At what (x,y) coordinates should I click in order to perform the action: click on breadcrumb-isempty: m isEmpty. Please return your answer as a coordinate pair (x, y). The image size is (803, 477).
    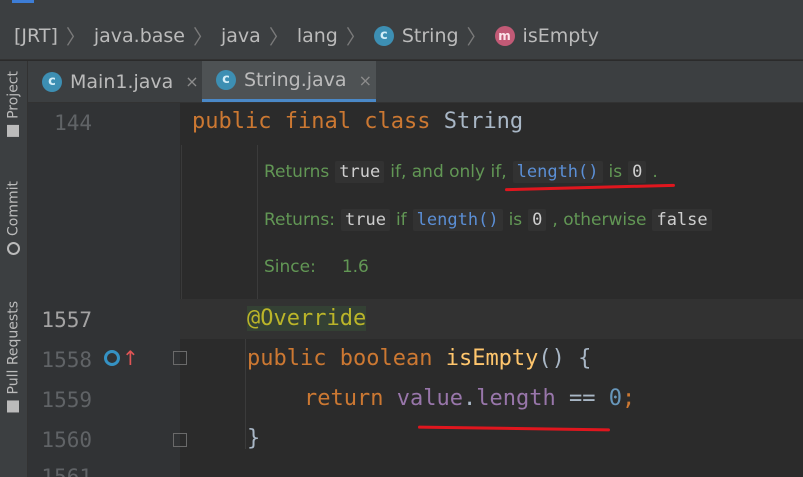
    Looking at the image, I should click on (546, 35).